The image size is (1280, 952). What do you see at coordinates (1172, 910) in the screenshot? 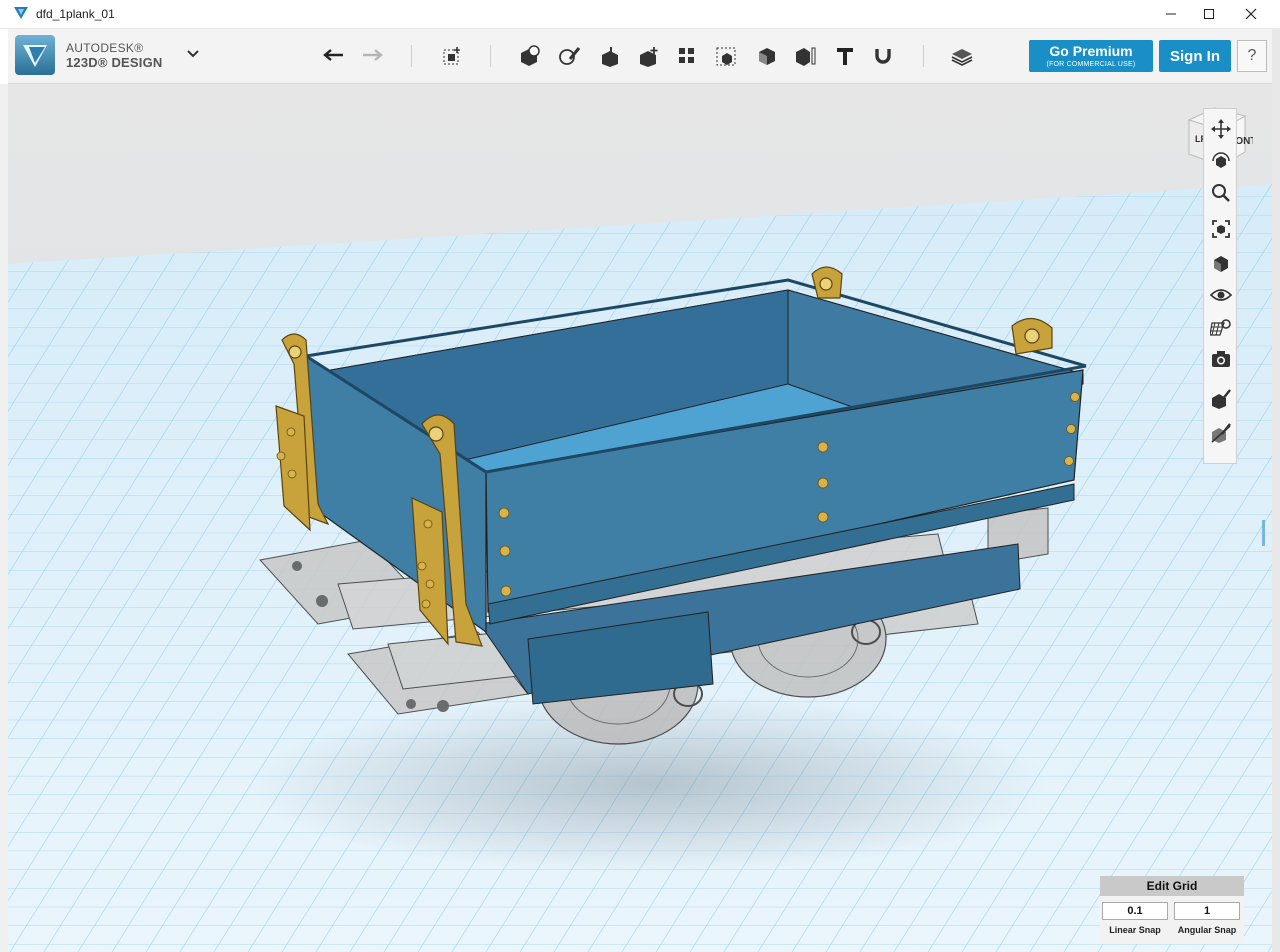
I see `edit-grid-panel: Edit Grid 0.1 1 Linear Snap Angular Snap` at bounding box center [1172, 910].